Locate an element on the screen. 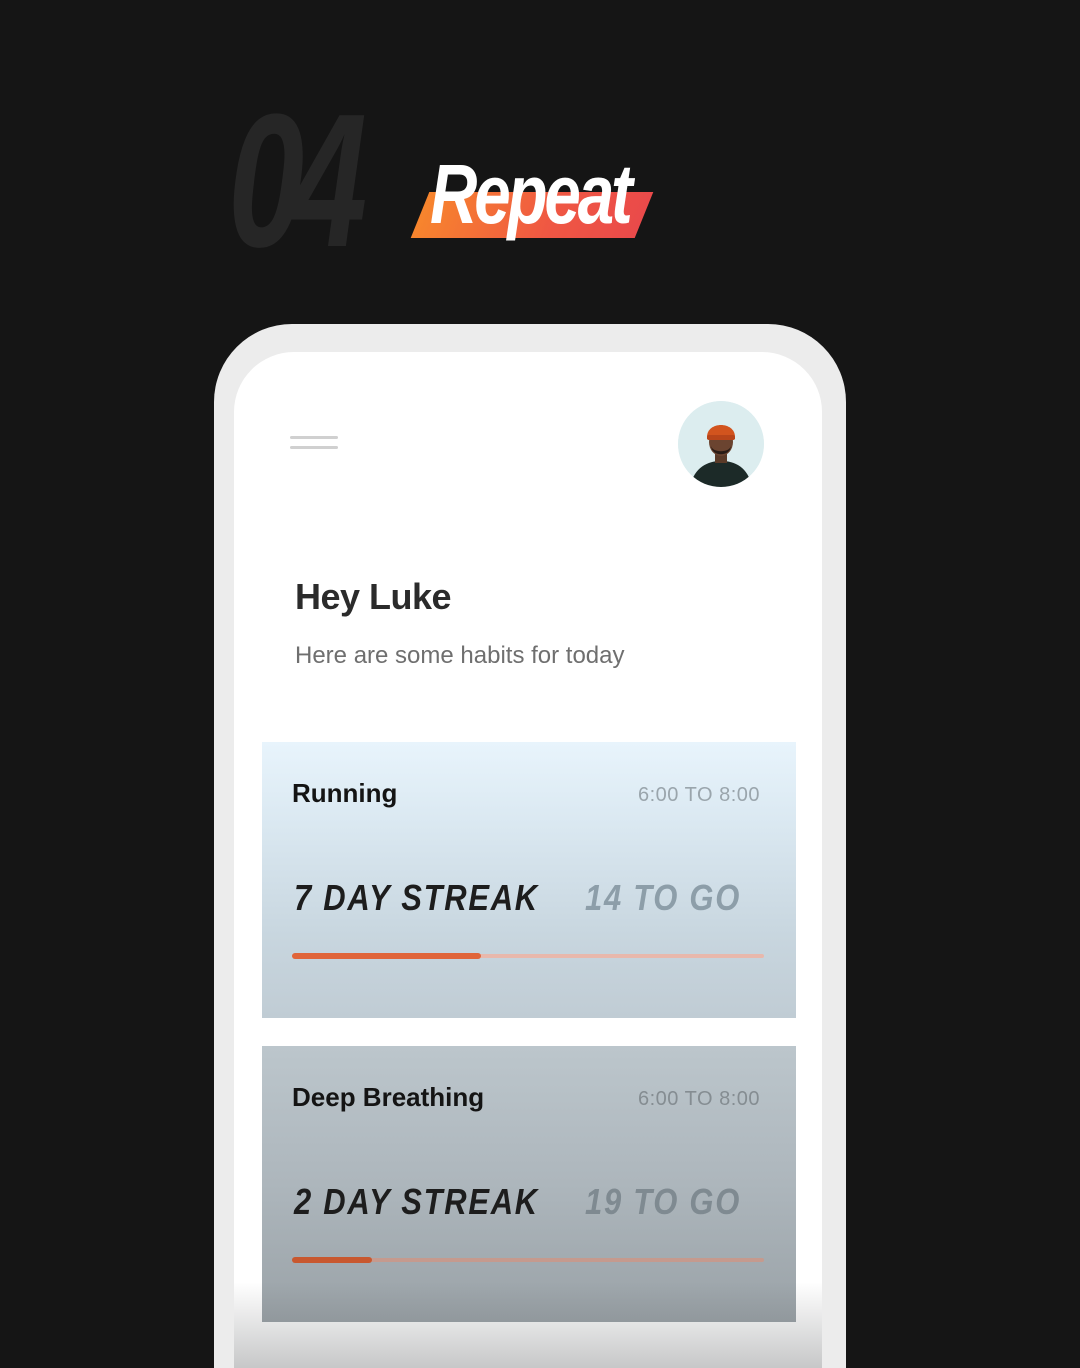 The image size is (1080, 1368). habit-name: Running is located at coordinates (345, 793).